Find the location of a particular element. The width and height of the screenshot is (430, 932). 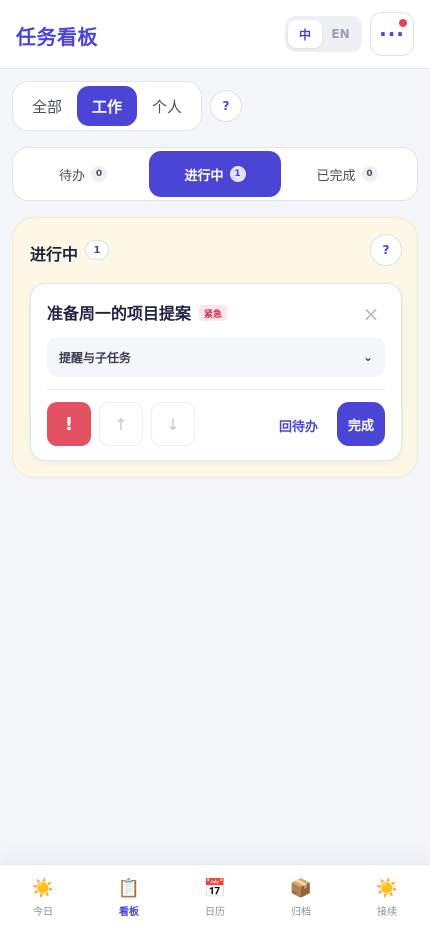

filter-help-button: ? is located at coordinates (226, 106).